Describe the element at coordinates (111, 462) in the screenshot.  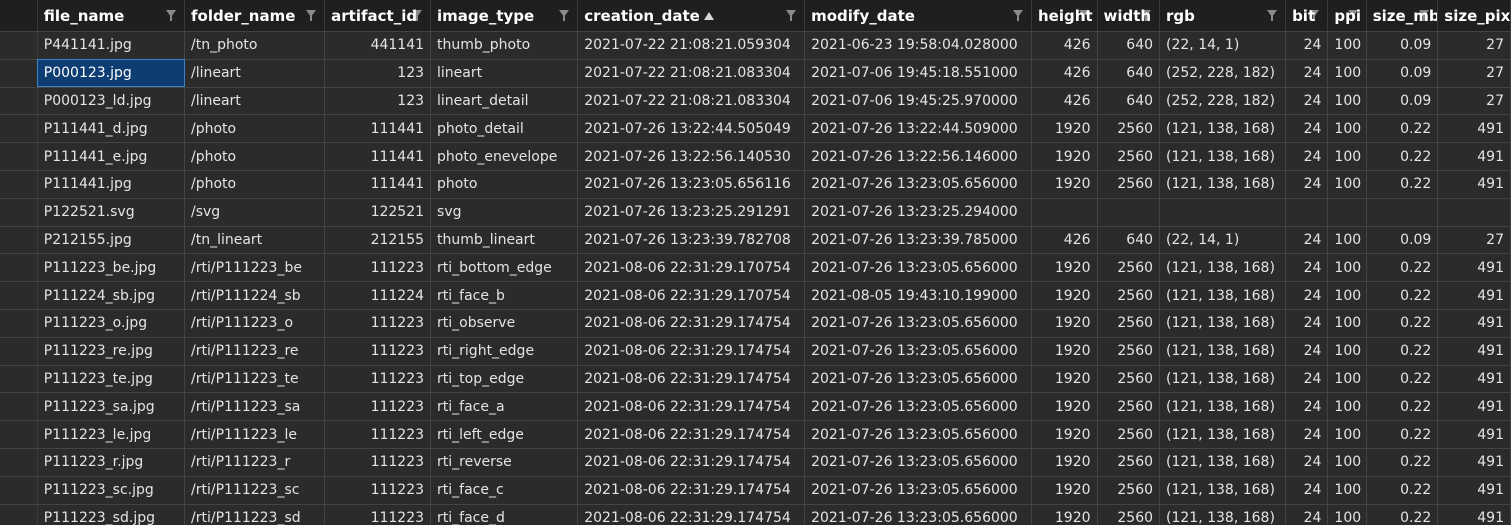
I see `cell-file-name: P111223_r.jpg` at that location.